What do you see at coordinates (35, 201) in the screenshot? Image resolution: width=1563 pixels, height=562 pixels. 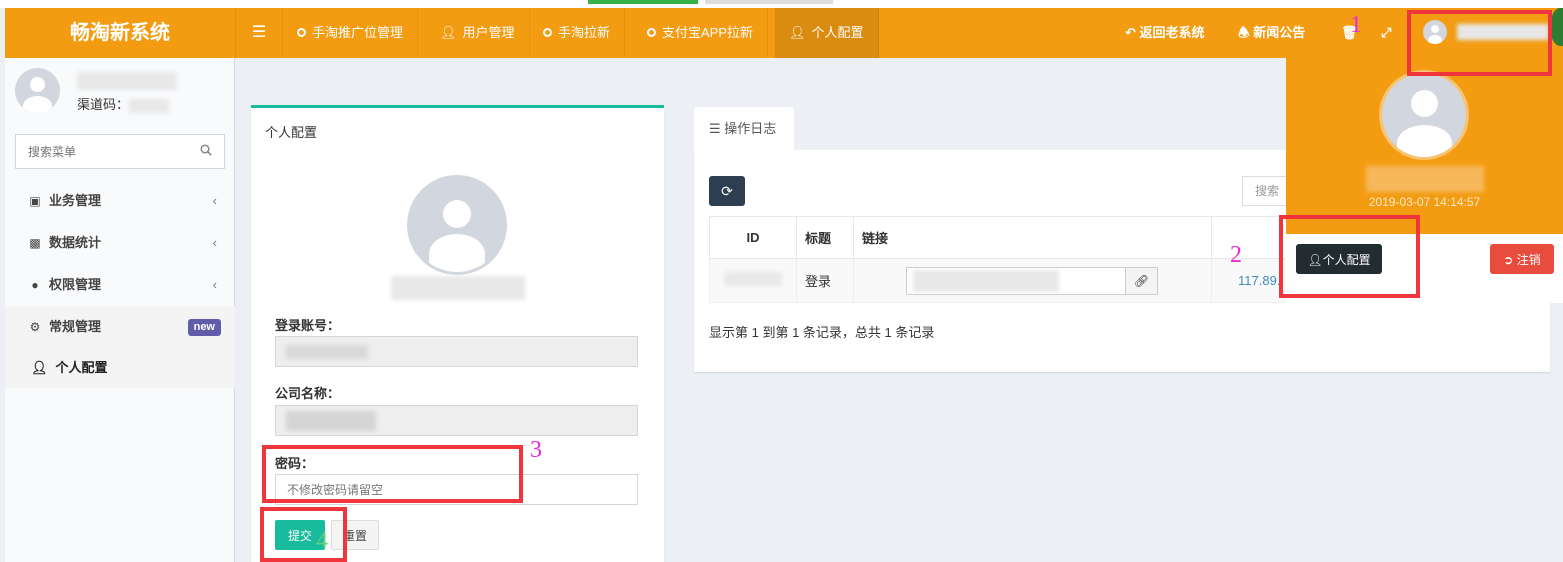 I see `archive-icon: ▣` at bounding box center [35, 201].